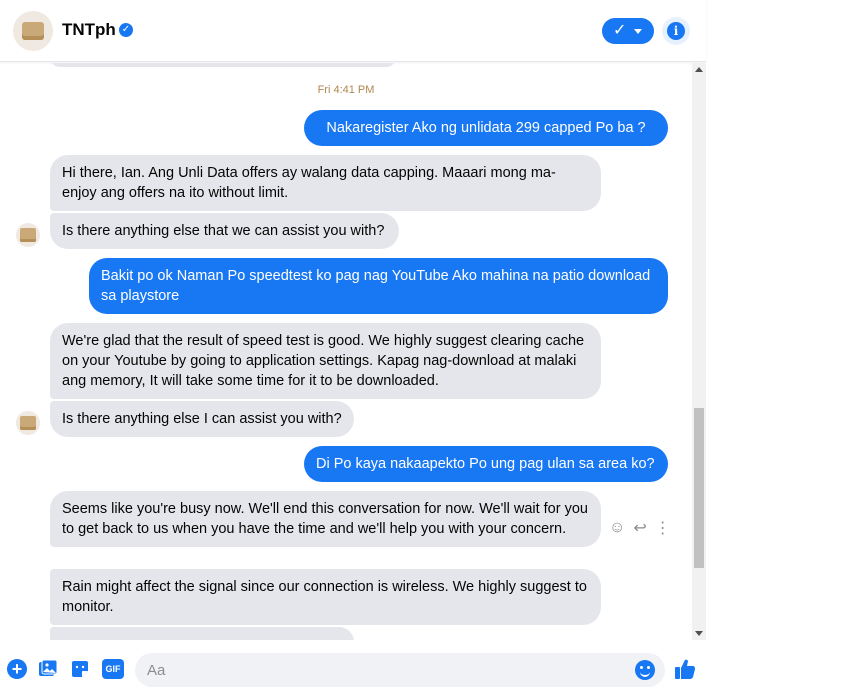  Describe the element at coordinates (699, 488) in the screenshot. I see `scrollbar-thumb` at that location.